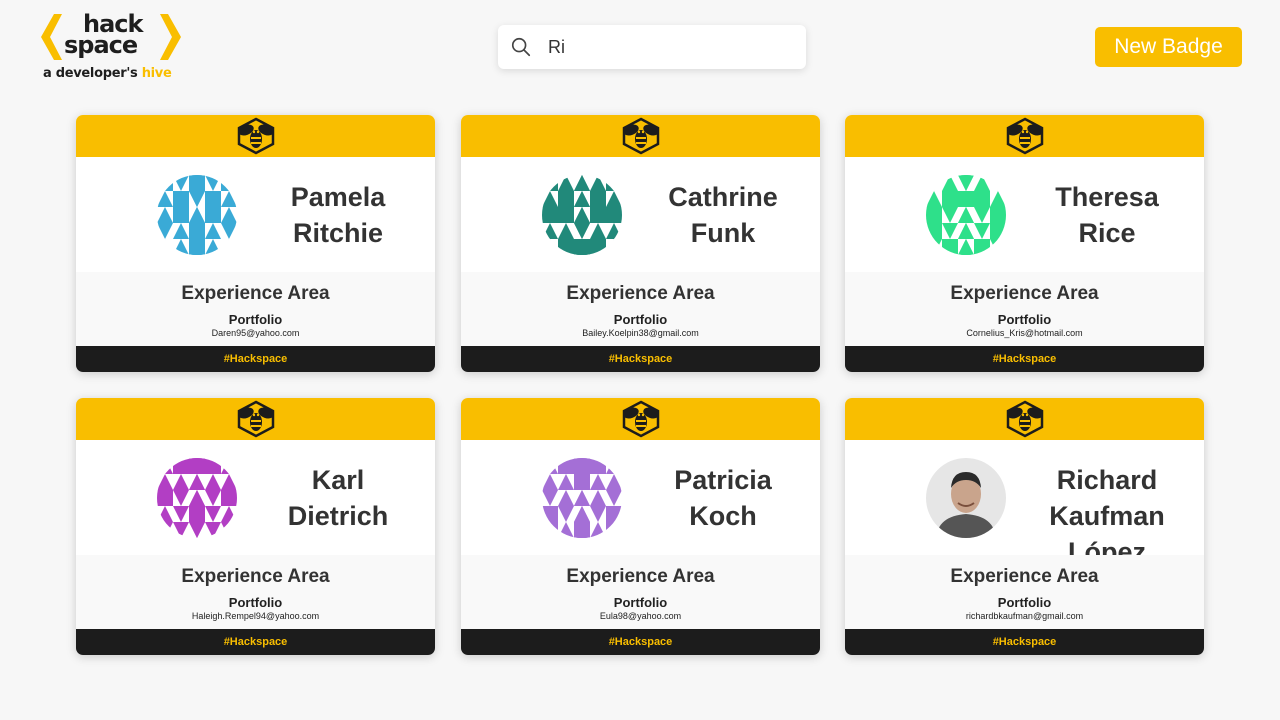 The image size is (1280, 720). I want to click on search-box, so click(652, 47).